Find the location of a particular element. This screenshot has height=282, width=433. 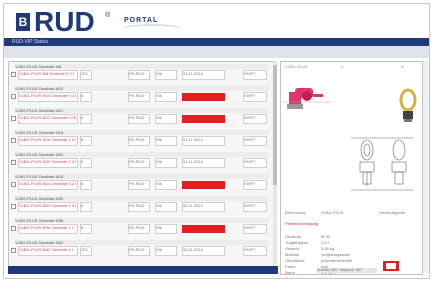

item-title: VLBG-PLUS Gewinde M12 is located at coordinates (142, 110).